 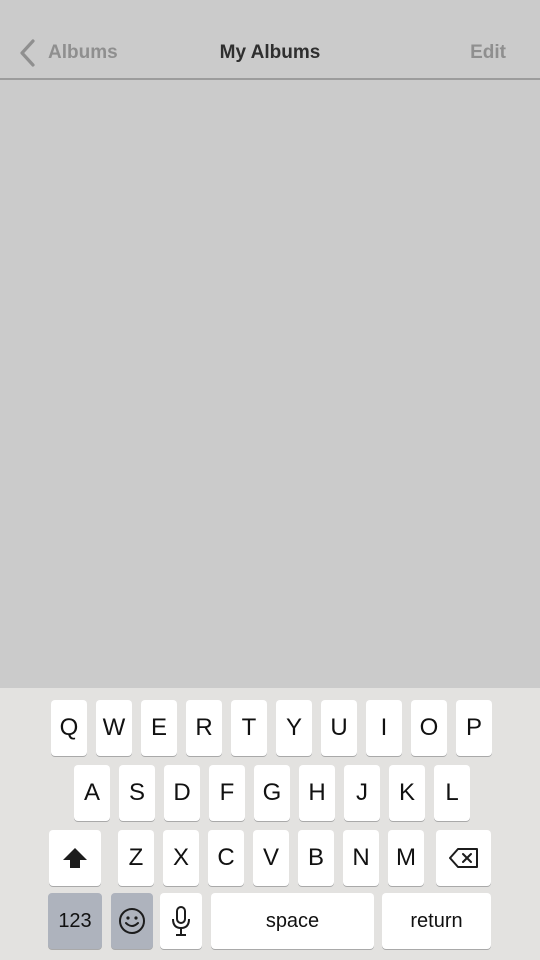 I want to click on key-label: P, so click(x=473, y=727).